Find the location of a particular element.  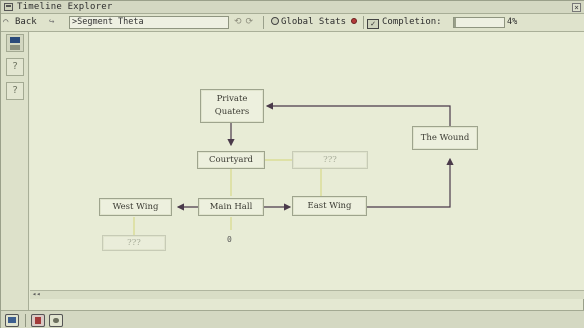

app-icon is located at coordinates (8, 7).